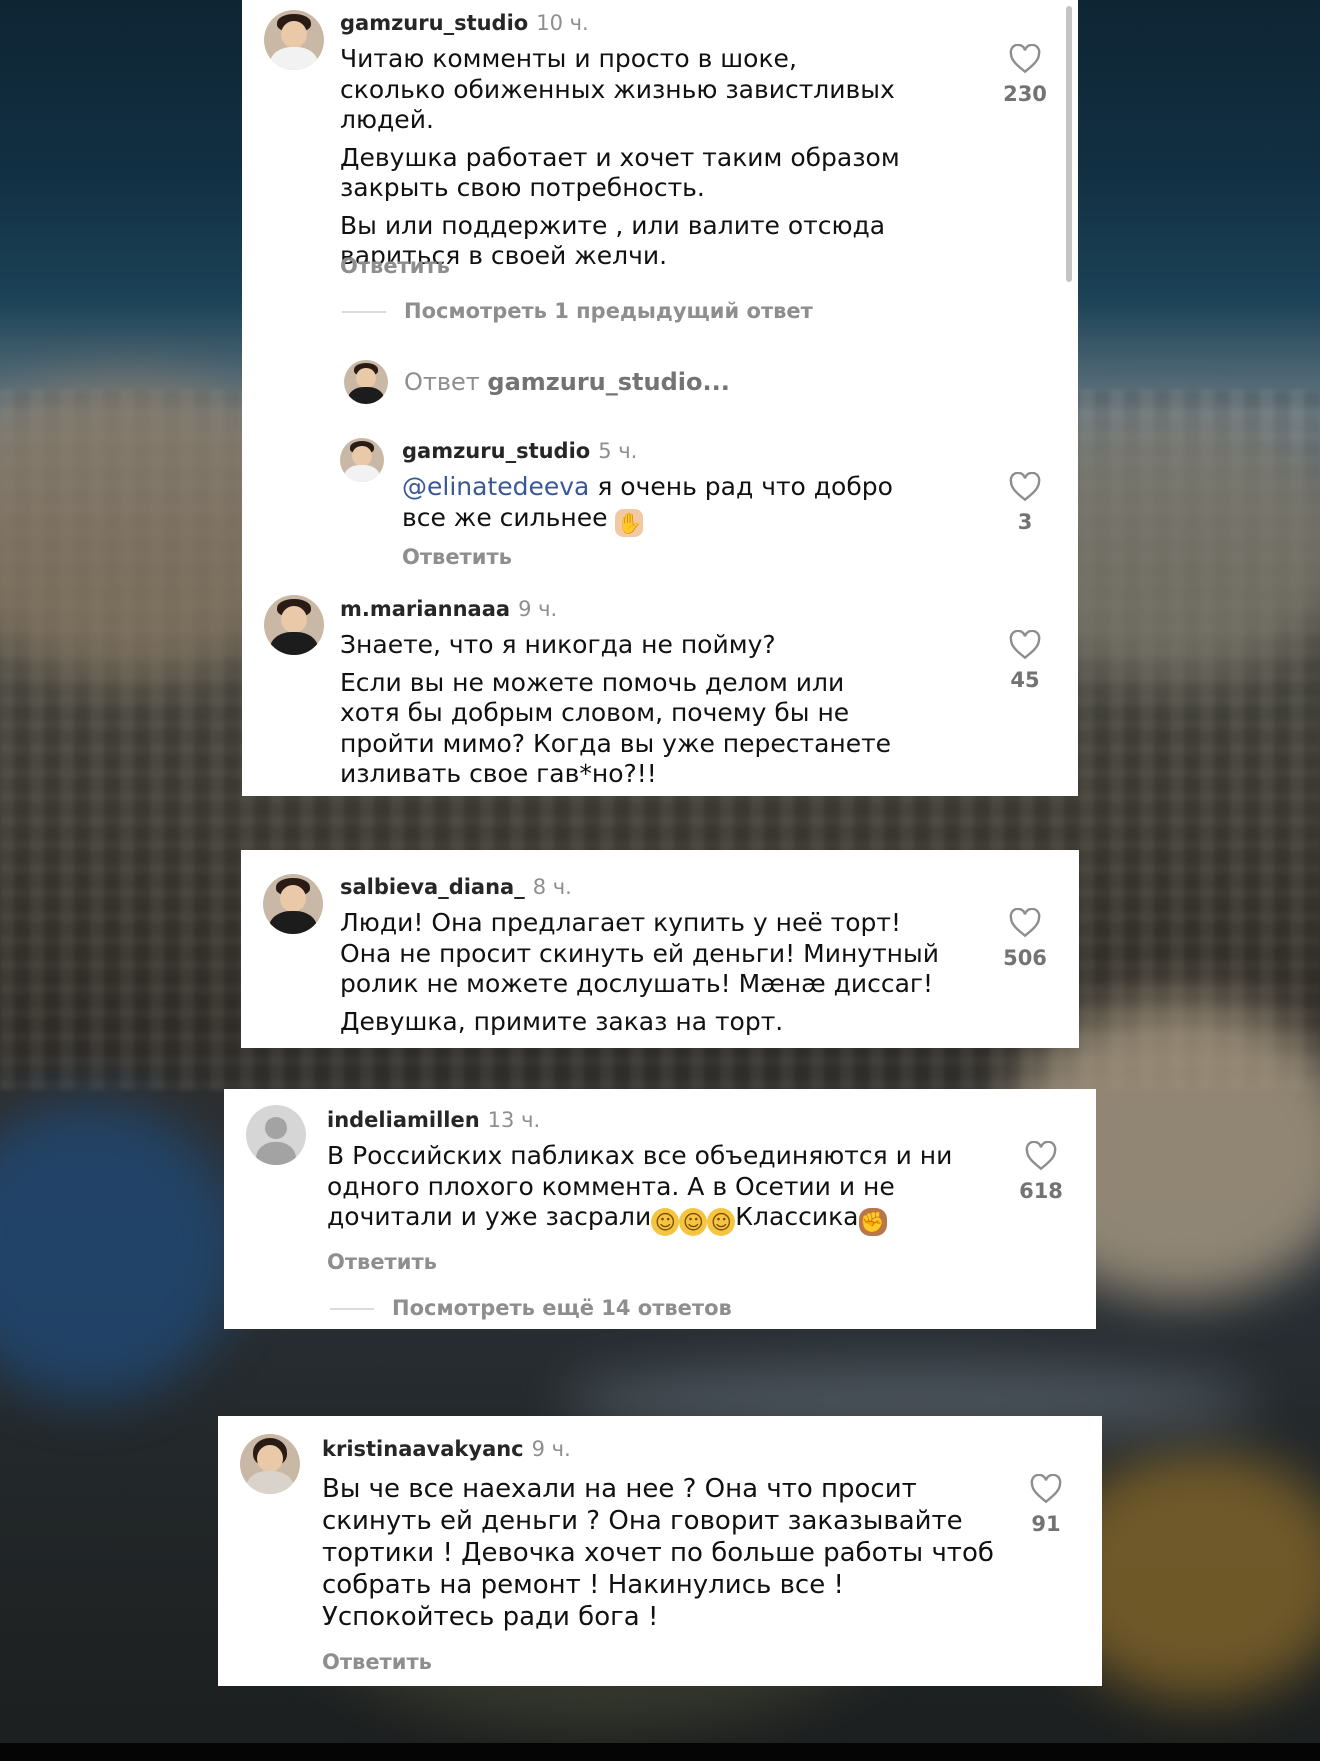 The width and height of the screenshot is (1320, 1761). What do you see at coordinates (562, 23) in the screenshot?
I see `comment-time: 10 ч.` at bounding box center [562, 23].